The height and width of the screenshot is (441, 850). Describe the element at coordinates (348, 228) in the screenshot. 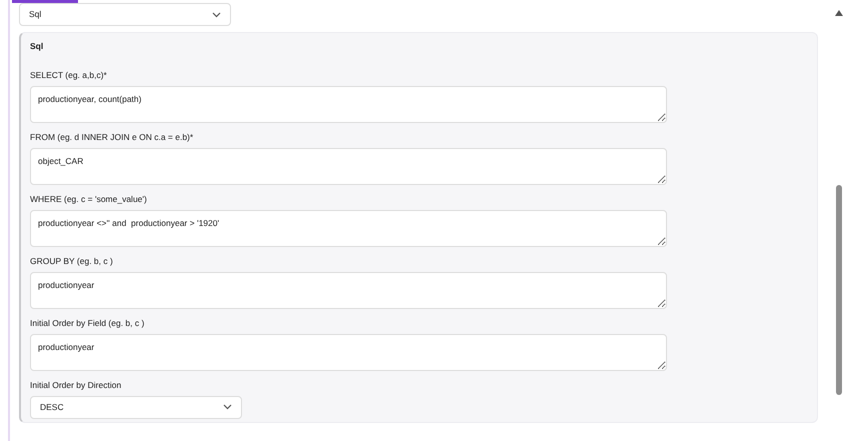

I see `query-text-area: productionyear <>'' and productionyear > '1920'` at that location.